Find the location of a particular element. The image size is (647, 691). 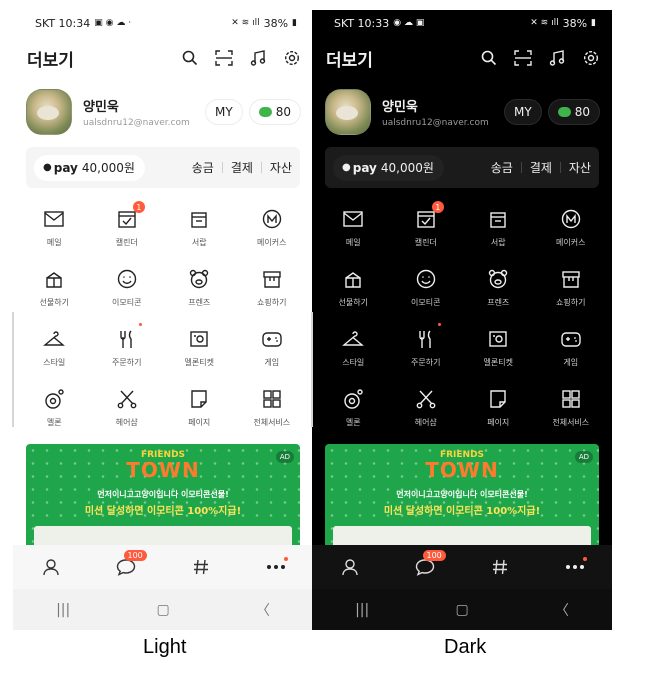

ticket-icon is located at coordinates (498, 339).